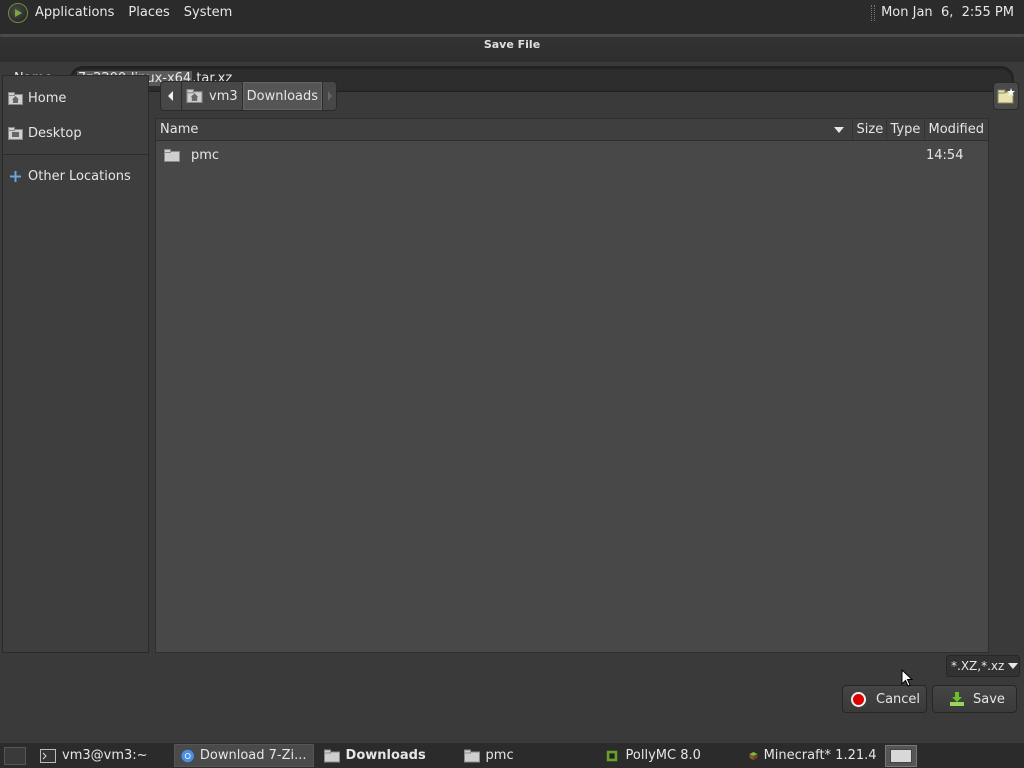  Describe the element at coordinates (208, 12) in the screenshot. I see `menu-system: System` at that location.